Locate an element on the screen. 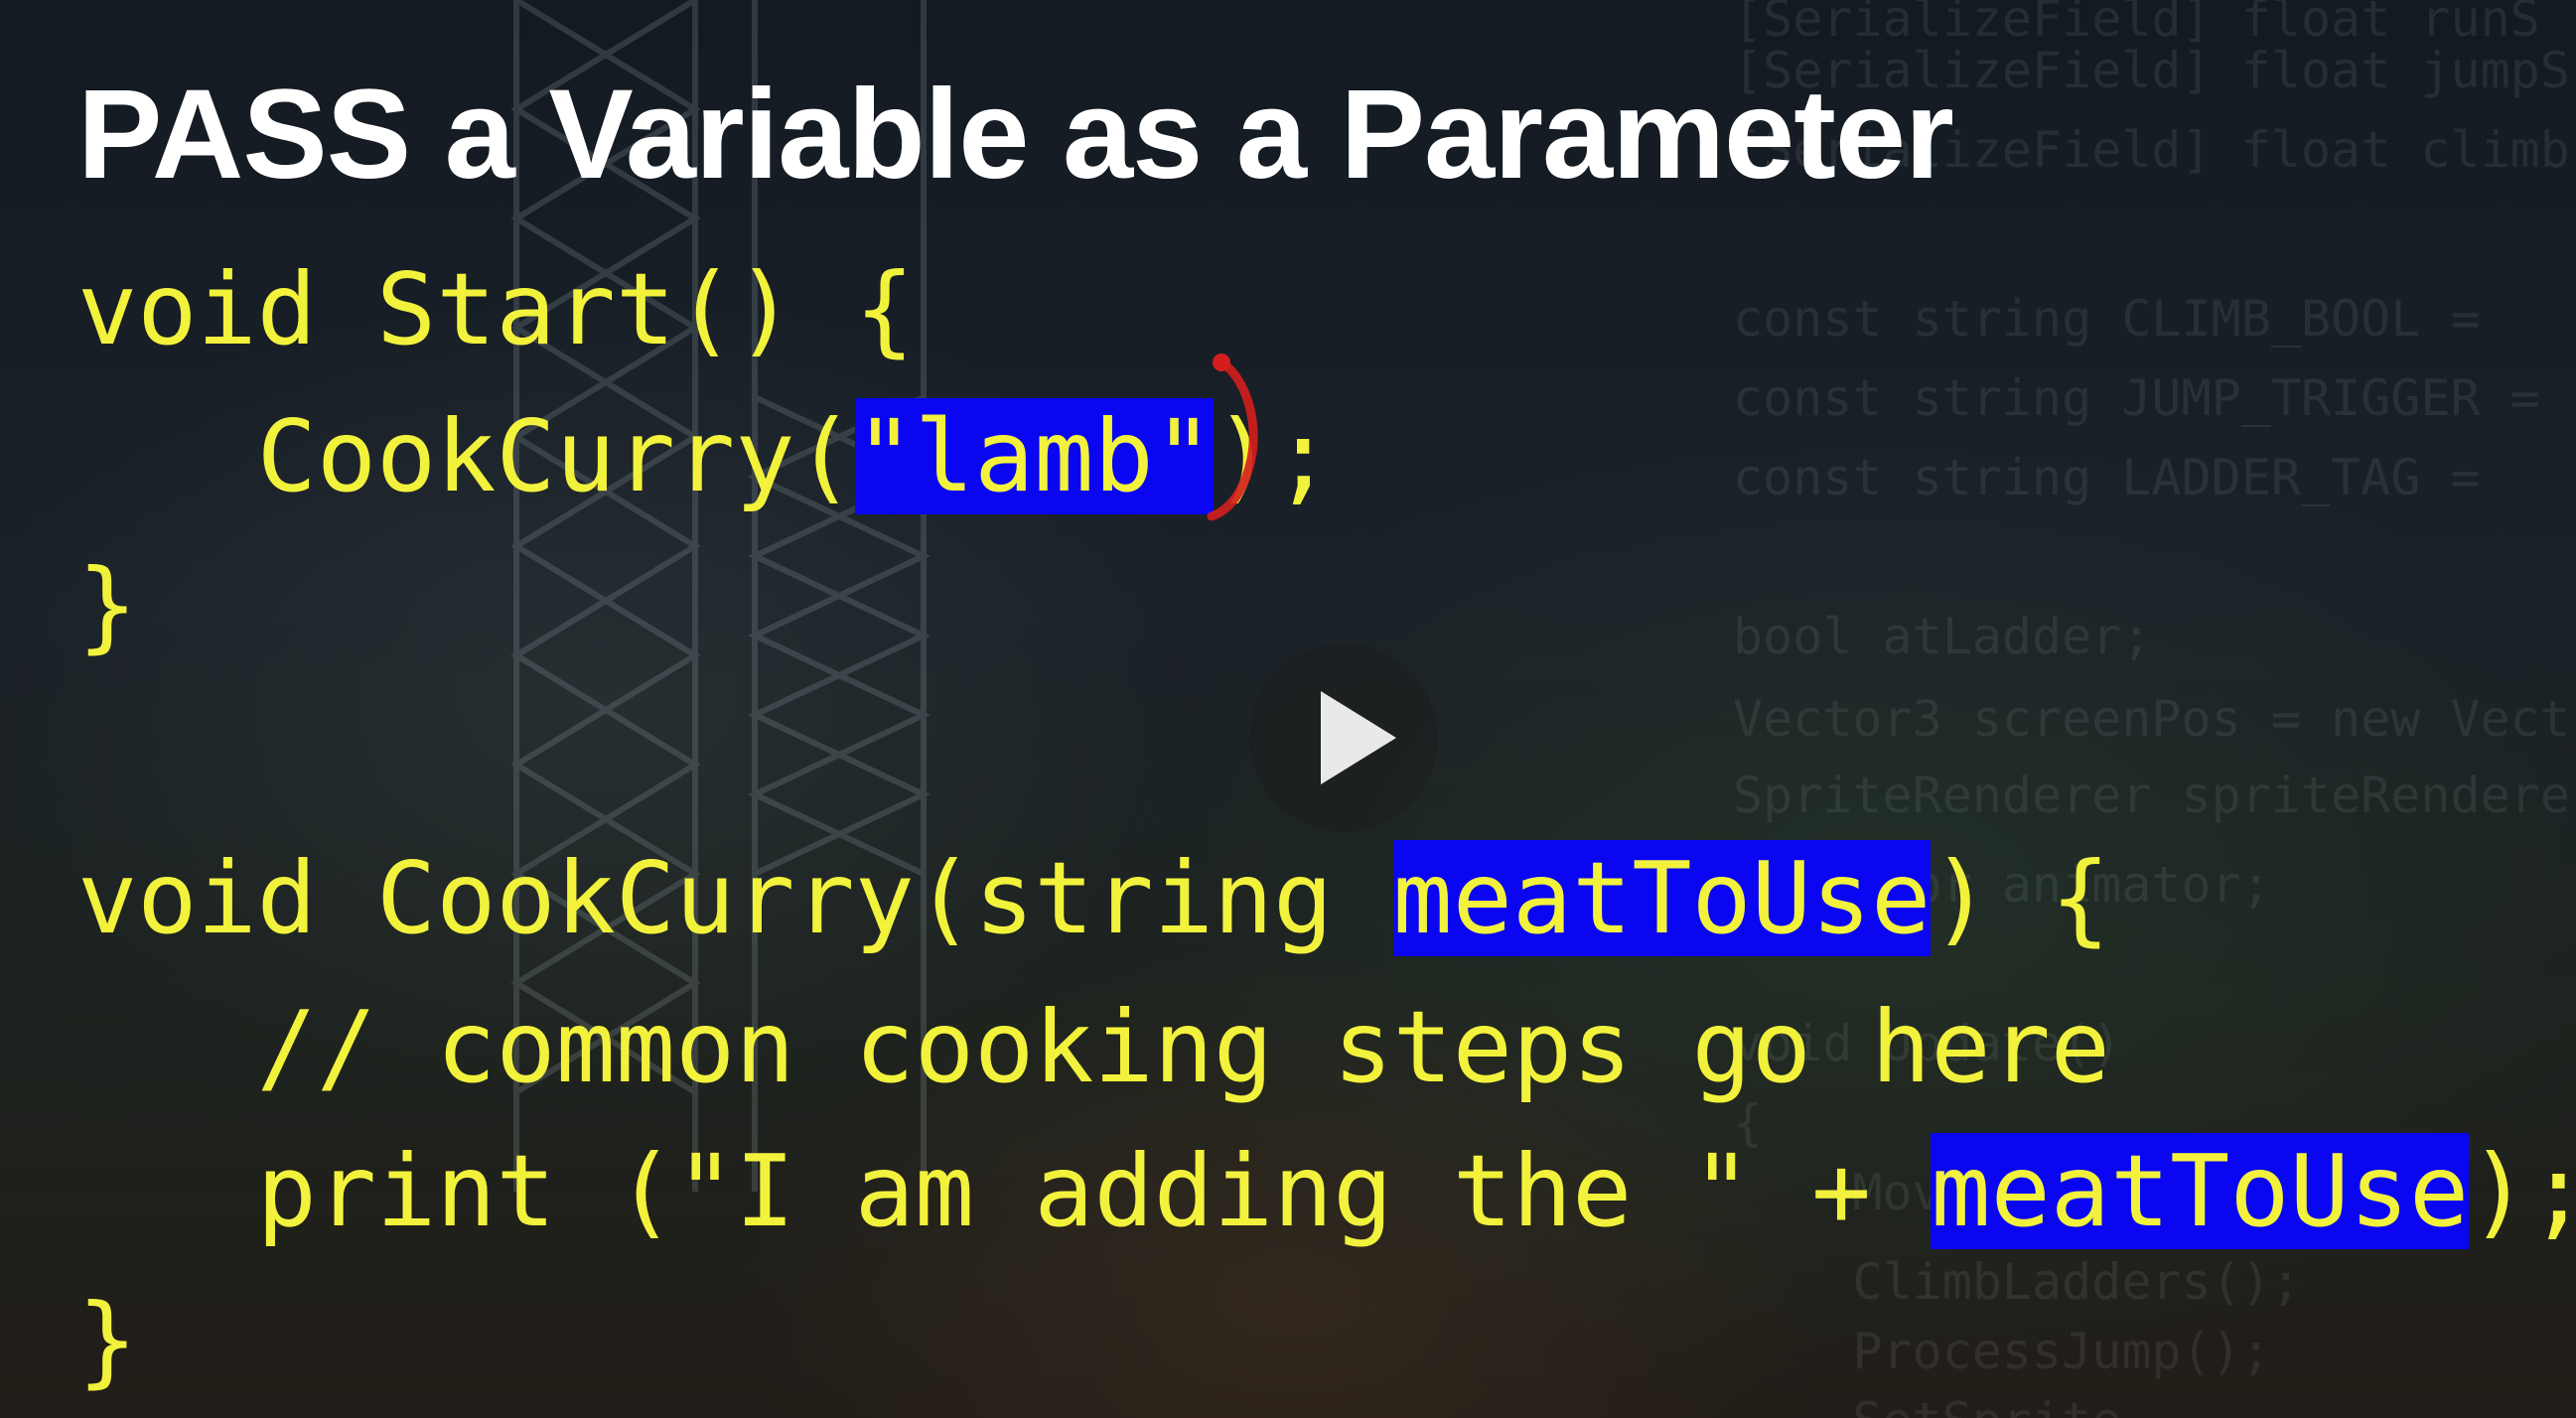 The width and height of the screenshot is (2576, 1418). code-line-start-open: void Start() { is located at coordinates (496, 309).